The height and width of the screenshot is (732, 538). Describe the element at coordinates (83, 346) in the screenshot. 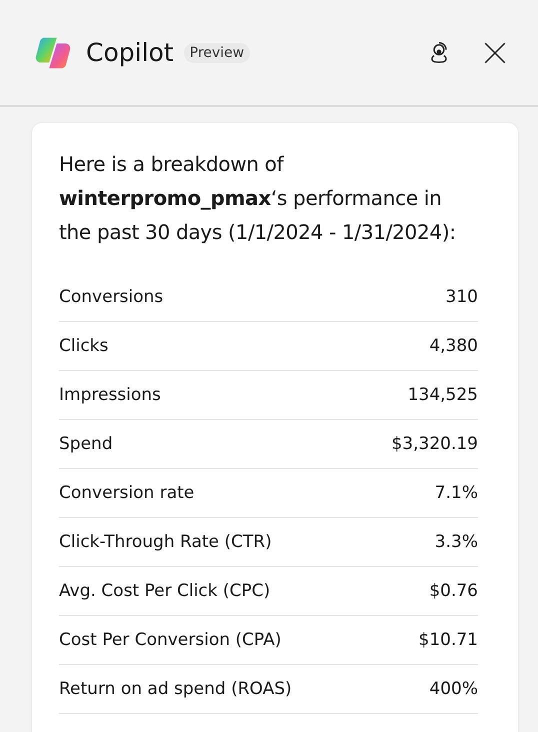

I see `metric-label: Clicks` at that location.